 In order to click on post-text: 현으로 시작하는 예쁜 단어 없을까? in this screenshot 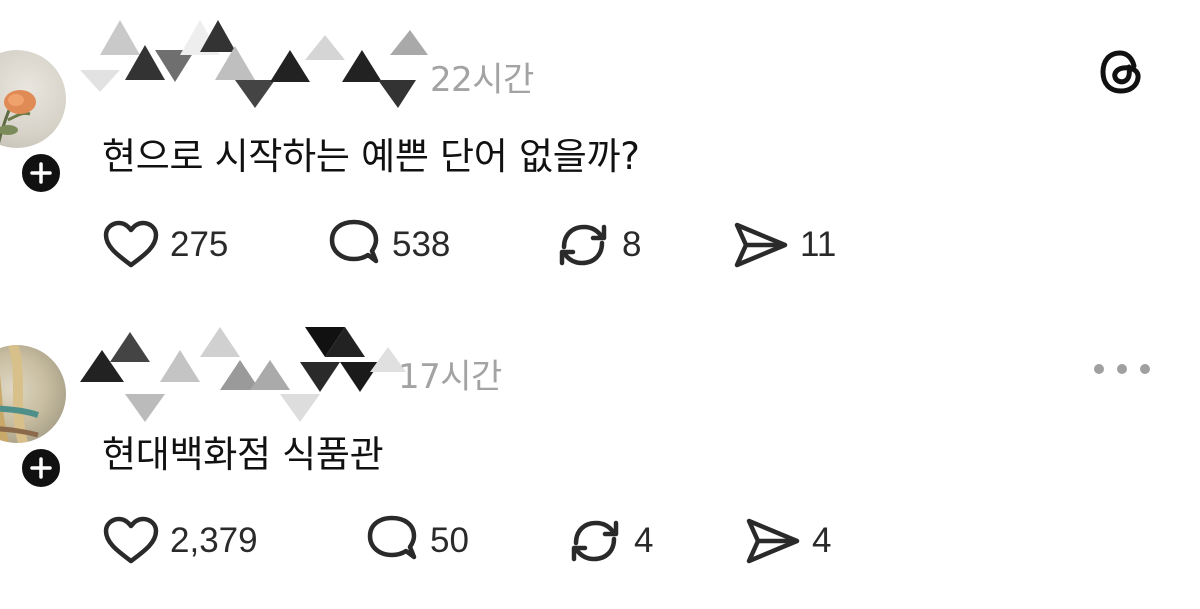, I will do `click(371, 156)`.